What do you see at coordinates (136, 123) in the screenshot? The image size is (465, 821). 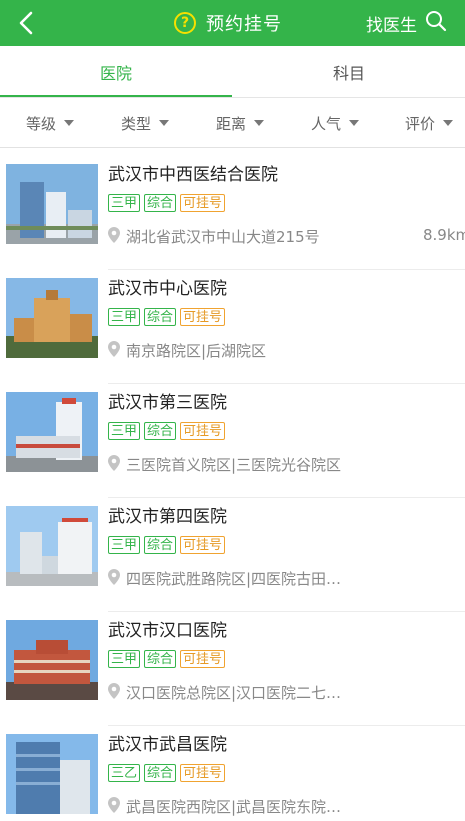 I see `filter-label: 类型` at bounding box center [136, 123].